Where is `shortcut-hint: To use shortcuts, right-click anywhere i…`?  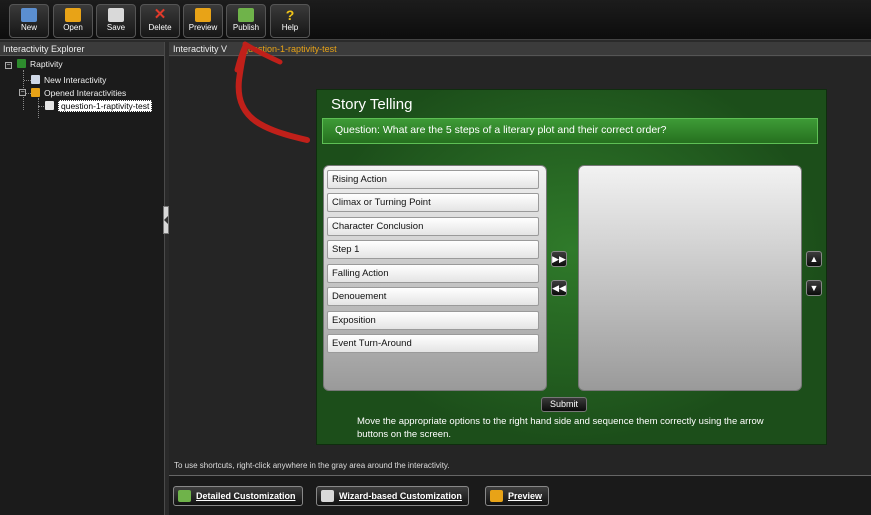 shortcut-hint: To use shortcuts, right-click anywhere i… is located at coordinates (312, 465).